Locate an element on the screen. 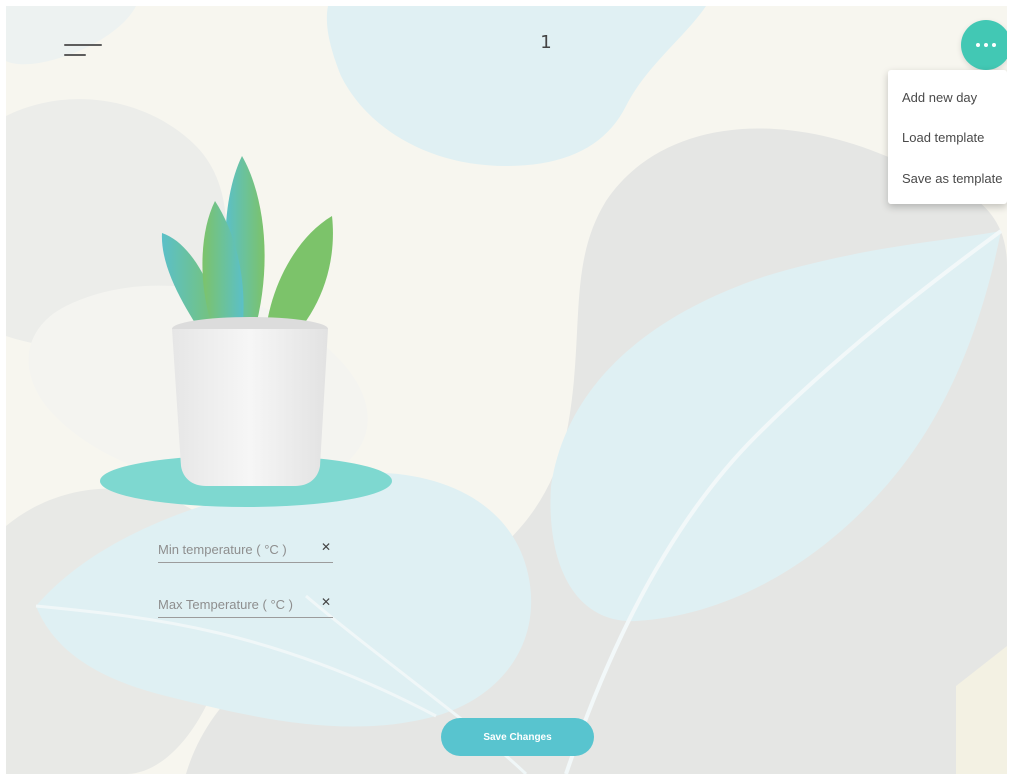 The image size is (1011, 776). min-temperature-input is located at coordinates (233, 549).